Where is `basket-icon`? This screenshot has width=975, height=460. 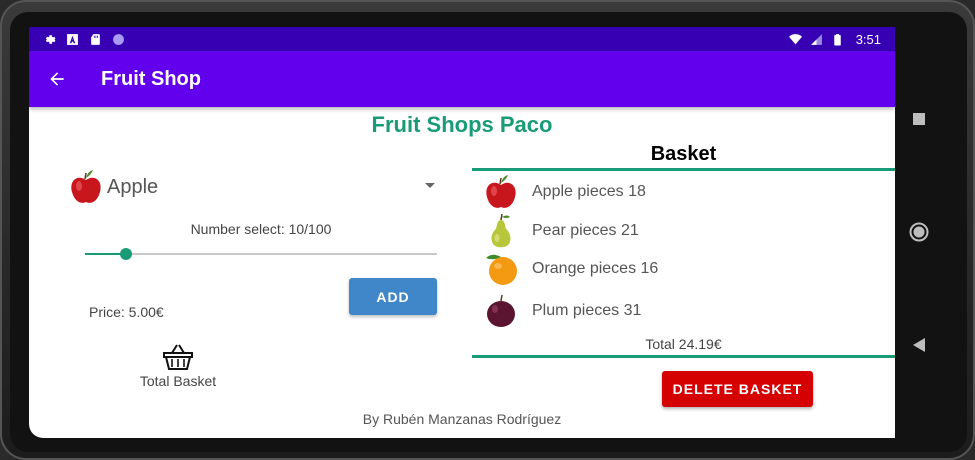
basket-icon is located at coordinates (178, 357).